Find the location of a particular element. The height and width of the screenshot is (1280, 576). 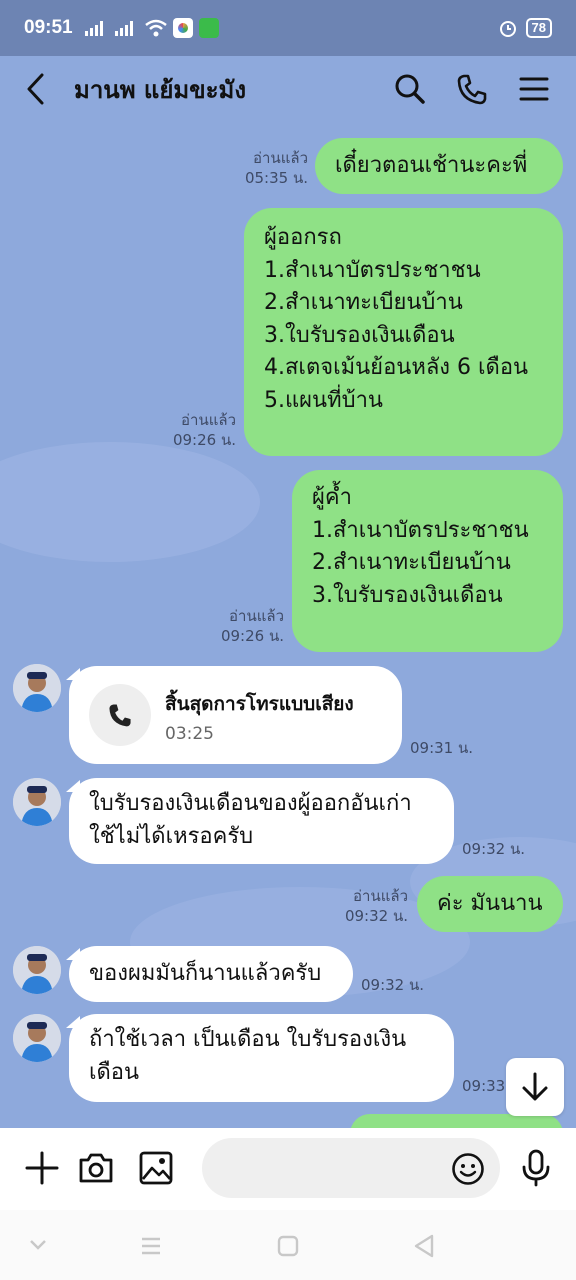

emoji-button is located at coordinates (468, 1169).